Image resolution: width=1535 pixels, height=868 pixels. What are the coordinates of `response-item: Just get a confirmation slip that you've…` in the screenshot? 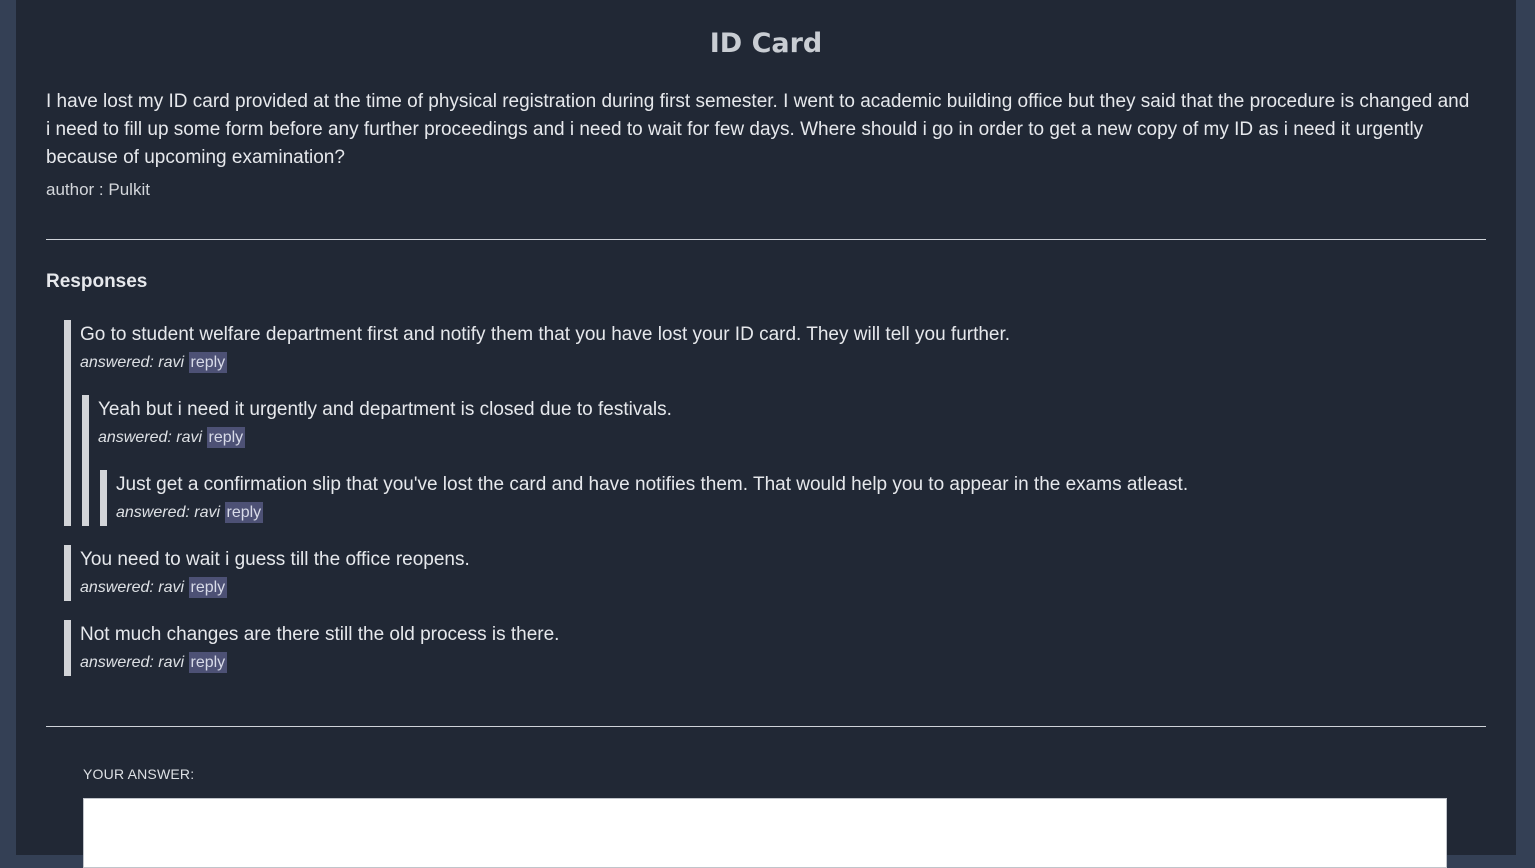 It's located at (792, 498).